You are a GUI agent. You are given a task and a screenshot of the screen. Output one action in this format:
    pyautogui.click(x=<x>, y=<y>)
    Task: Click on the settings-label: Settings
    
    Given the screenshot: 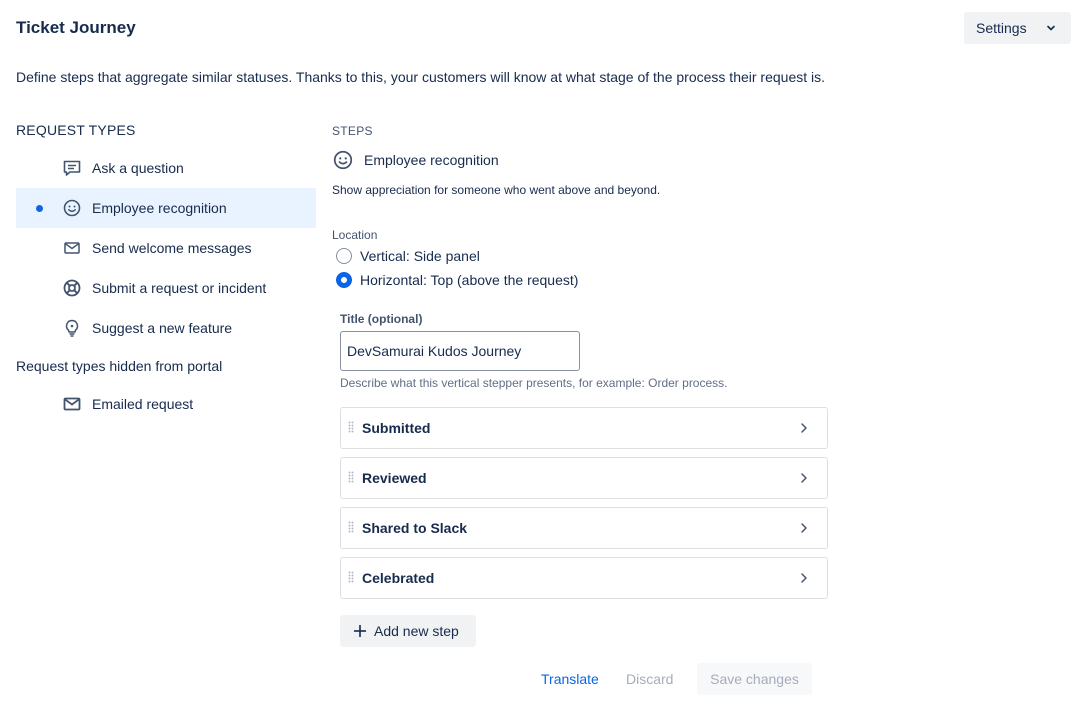 What is the action you would take?
    pyautogui.click(x=1001, y=28)
    